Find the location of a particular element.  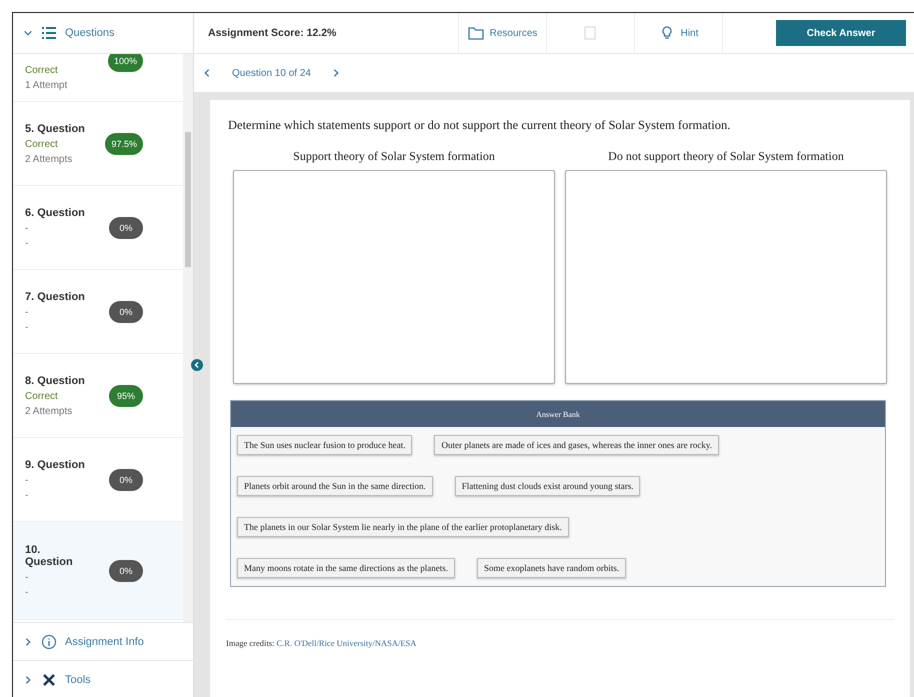

question-item: 10. Question - - 0% is located at coordinates (98, 571).